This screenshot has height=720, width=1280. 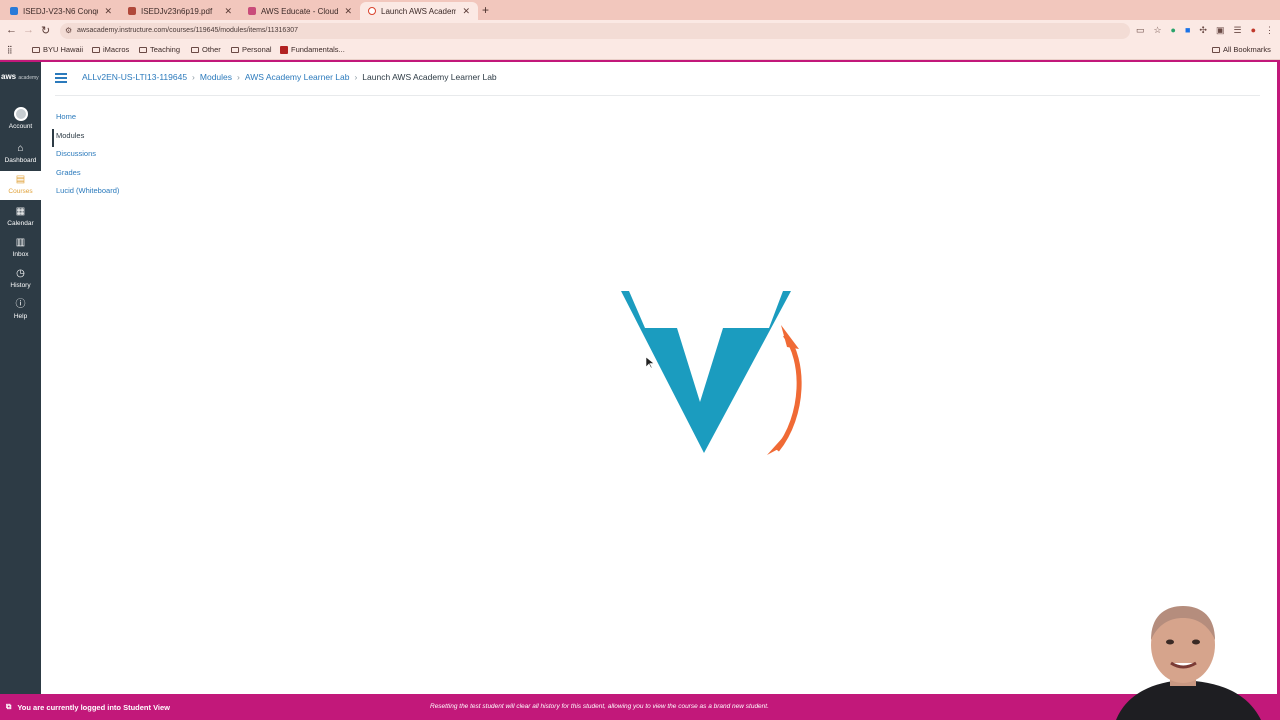 I want to click on book-icon: ▤, so click(x=20, y=179).